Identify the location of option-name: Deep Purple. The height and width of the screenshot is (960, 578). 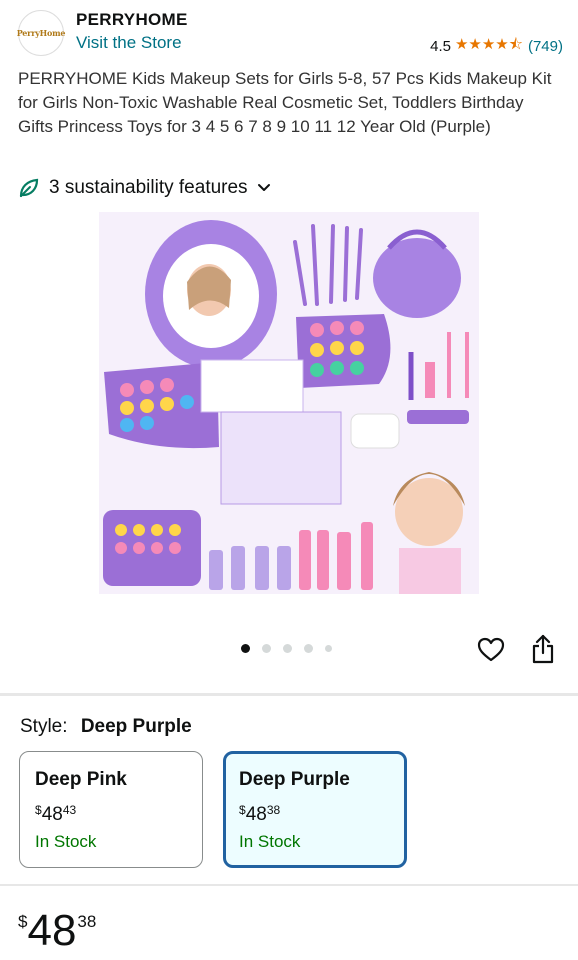
(294, 779).